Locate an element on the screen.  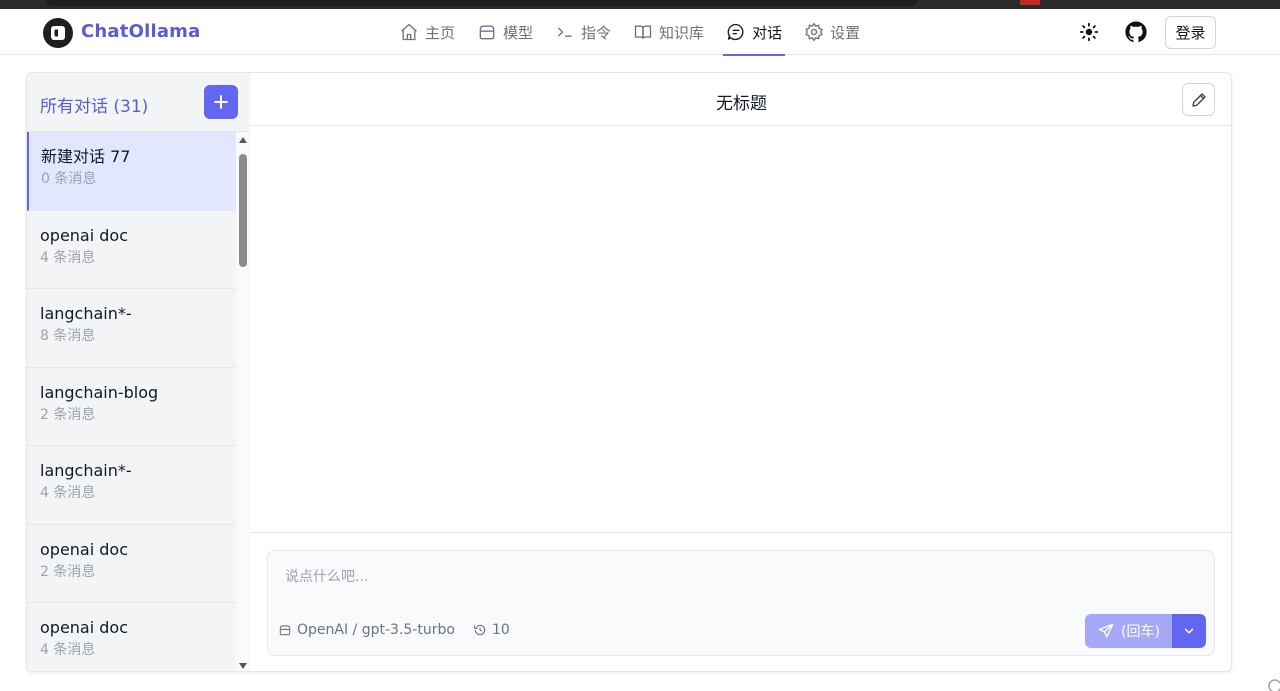
browser-top-strip is located at coordinates (640, 4).